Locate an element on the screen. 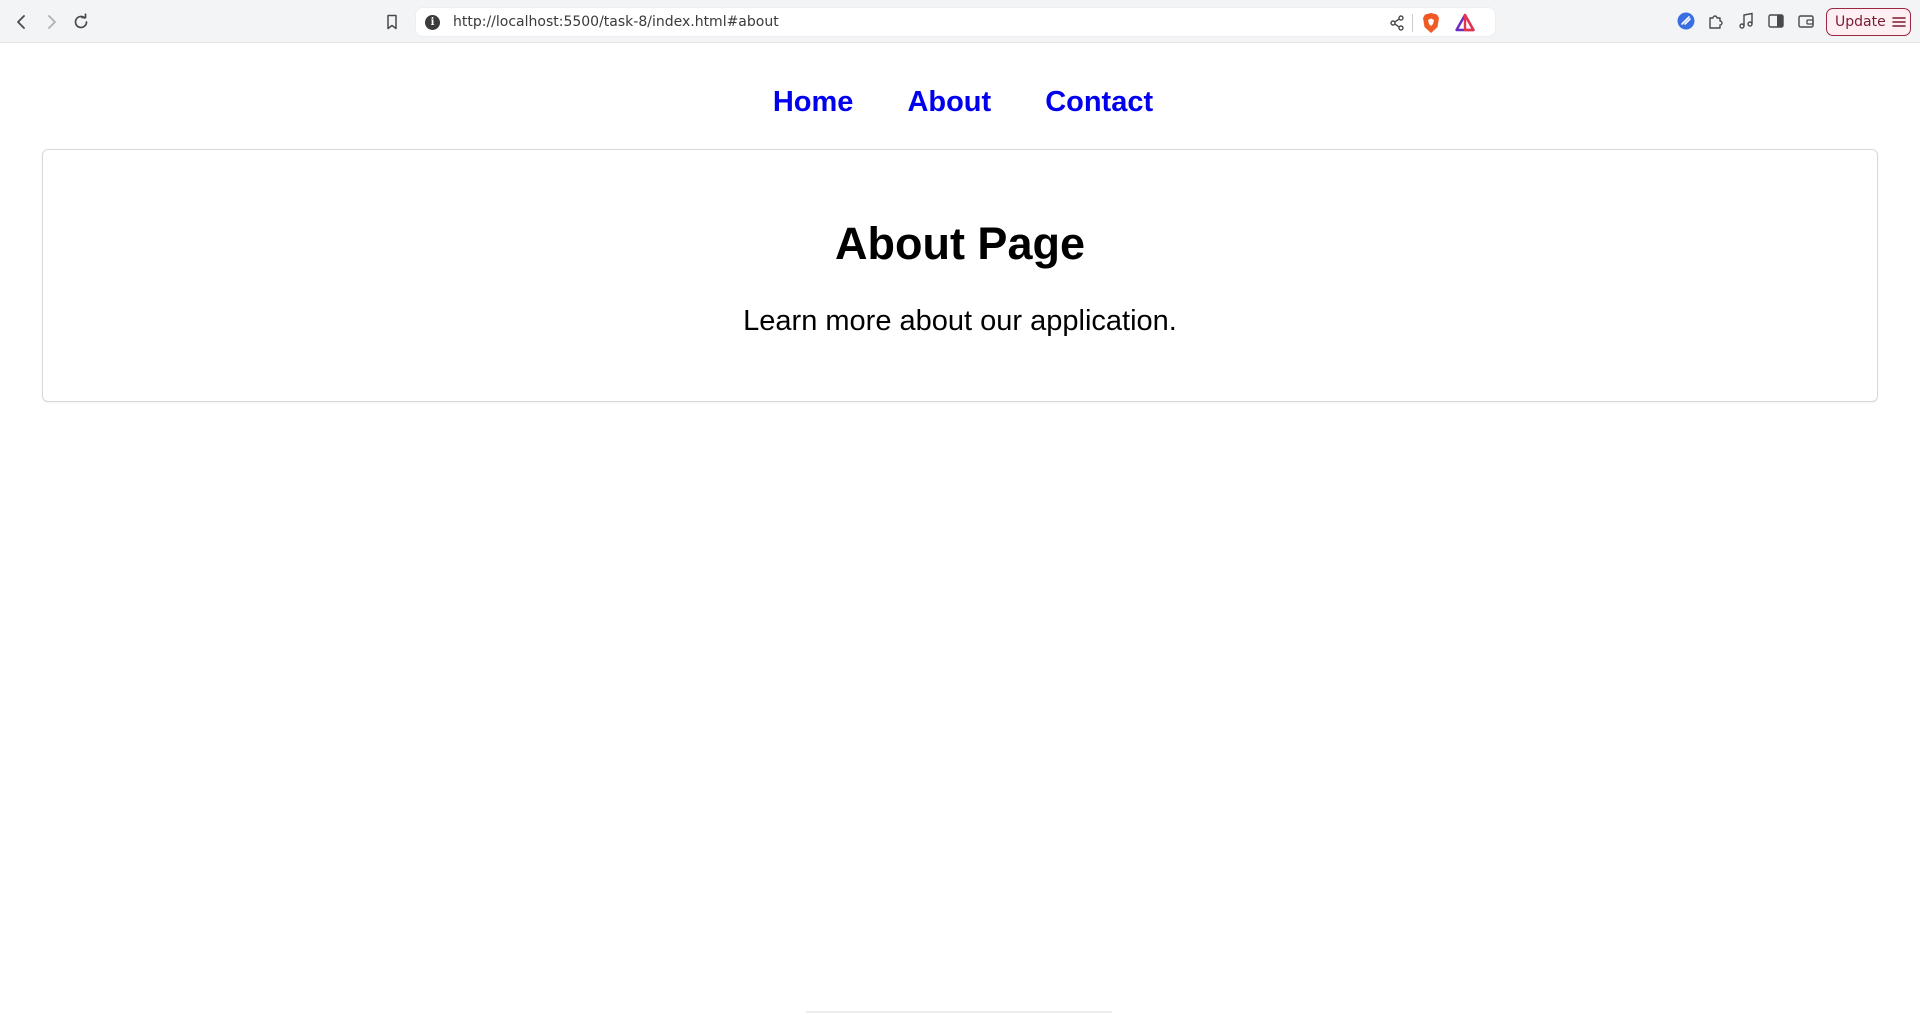 The width and height of the screenshot is (1920, 1015). reload-button is located at coordinates (81, 22).